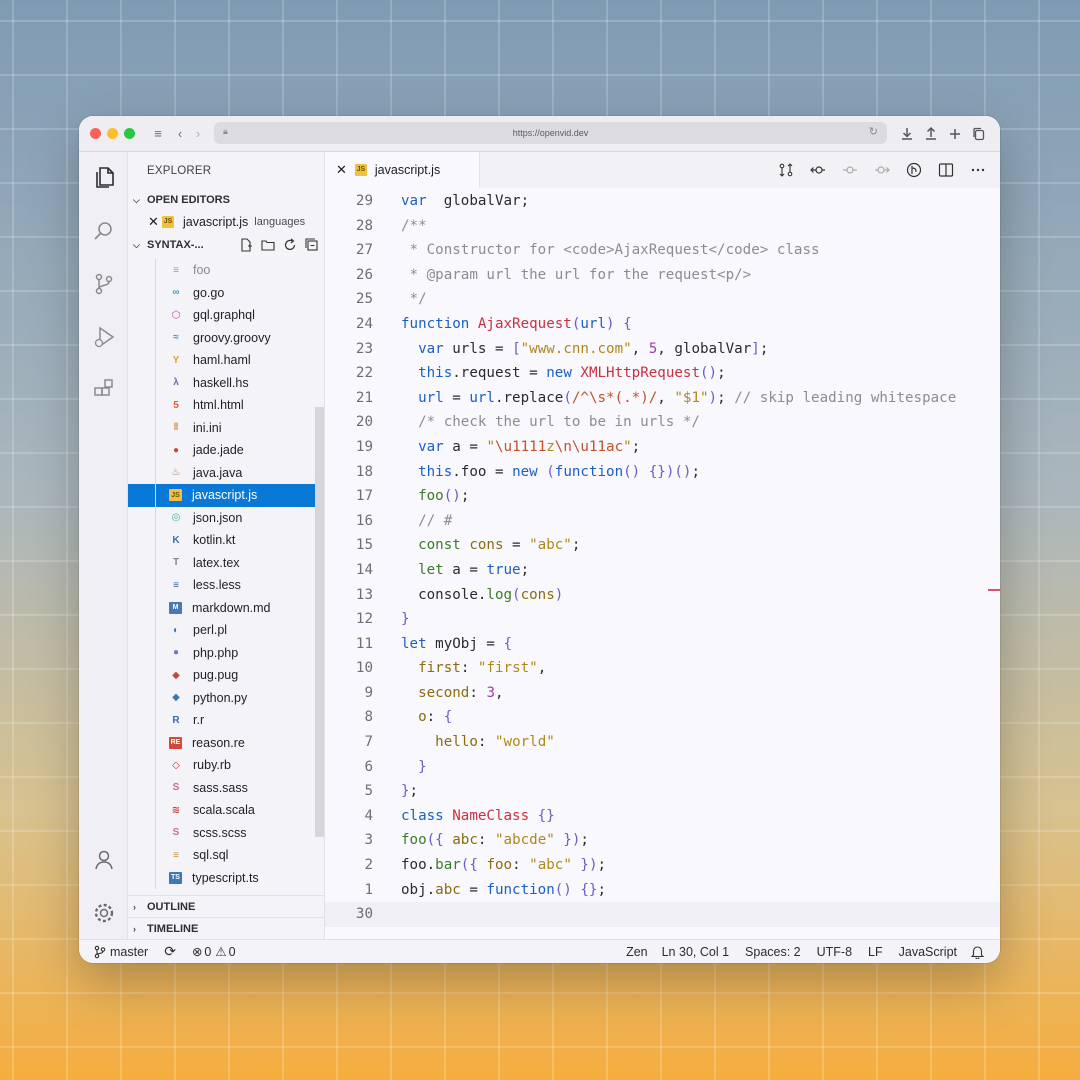 This screenshot has height=1080, width=1080. Describe the element at coordinates (928, 952) in the screenshot. I see `language-mode: JavaScript` at that location.